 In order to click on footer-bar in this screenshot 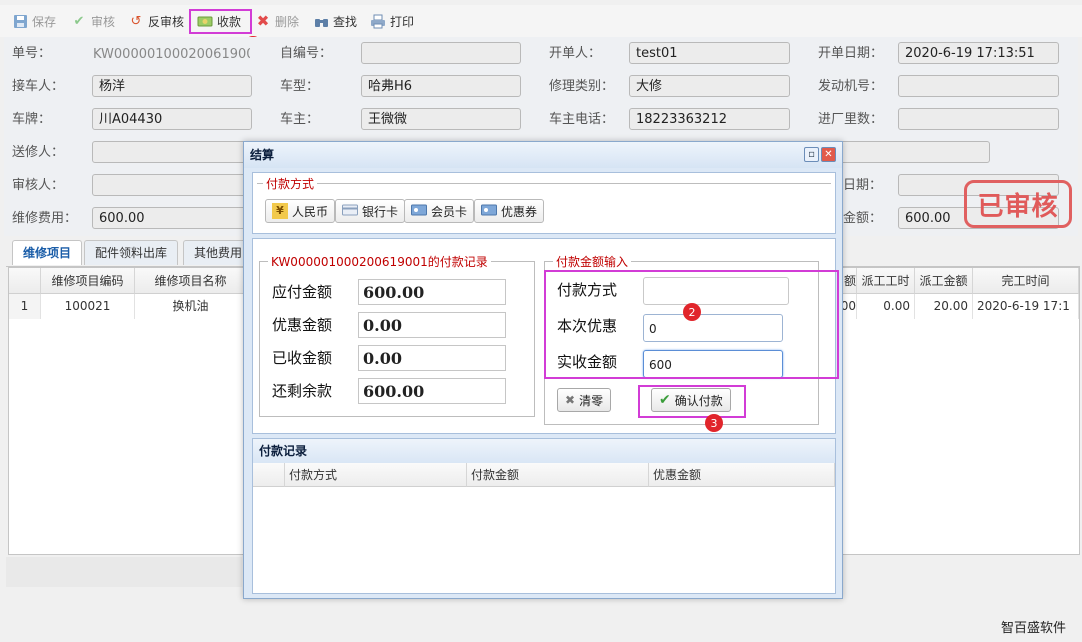, I will do `click(124, 572)`.